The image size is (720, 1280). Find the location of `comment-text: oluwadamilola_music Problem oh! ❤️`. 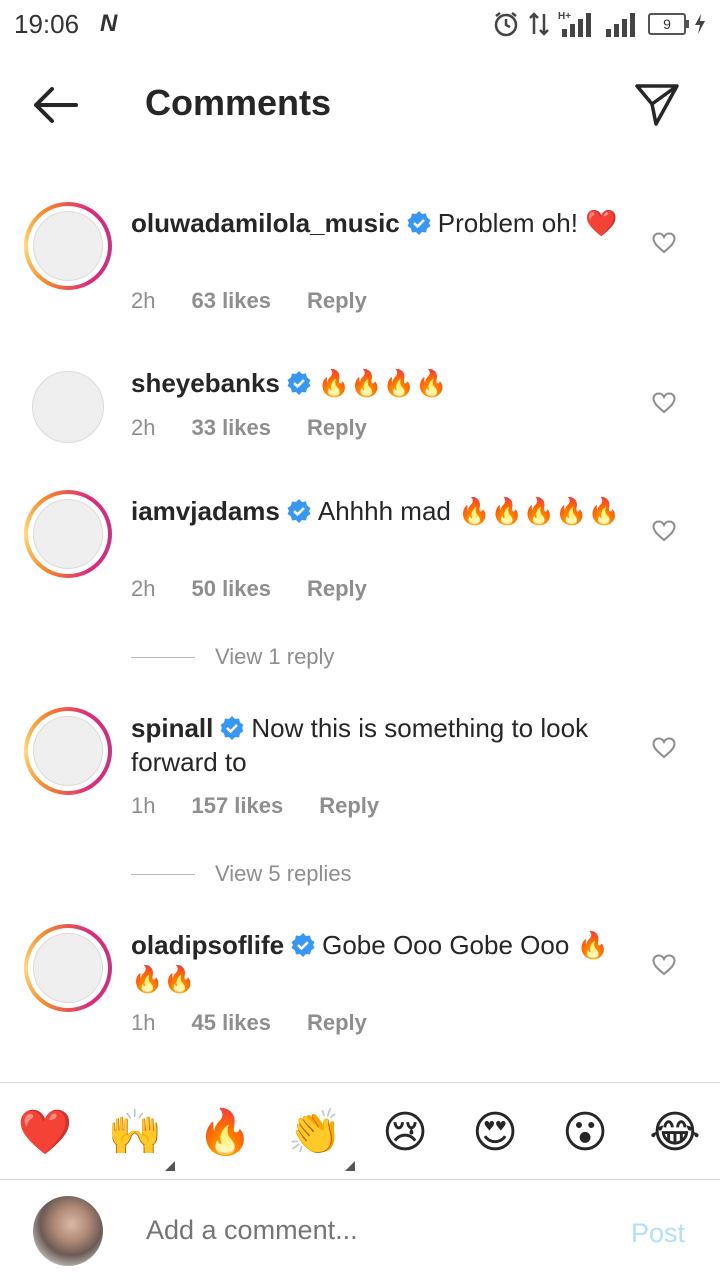

comment-text: oluwadamilola_music Problem oh! ❤️ is located at coordinates (381, 223).